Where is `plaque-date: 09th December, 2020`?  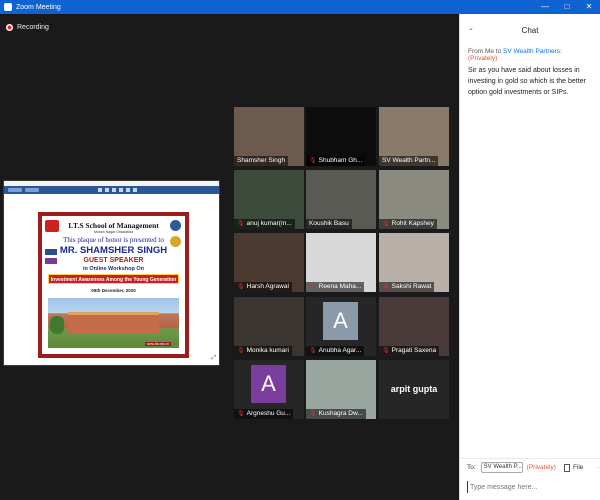
plaque-date: 09th December, 2020 is located at coordinates (113, 290).